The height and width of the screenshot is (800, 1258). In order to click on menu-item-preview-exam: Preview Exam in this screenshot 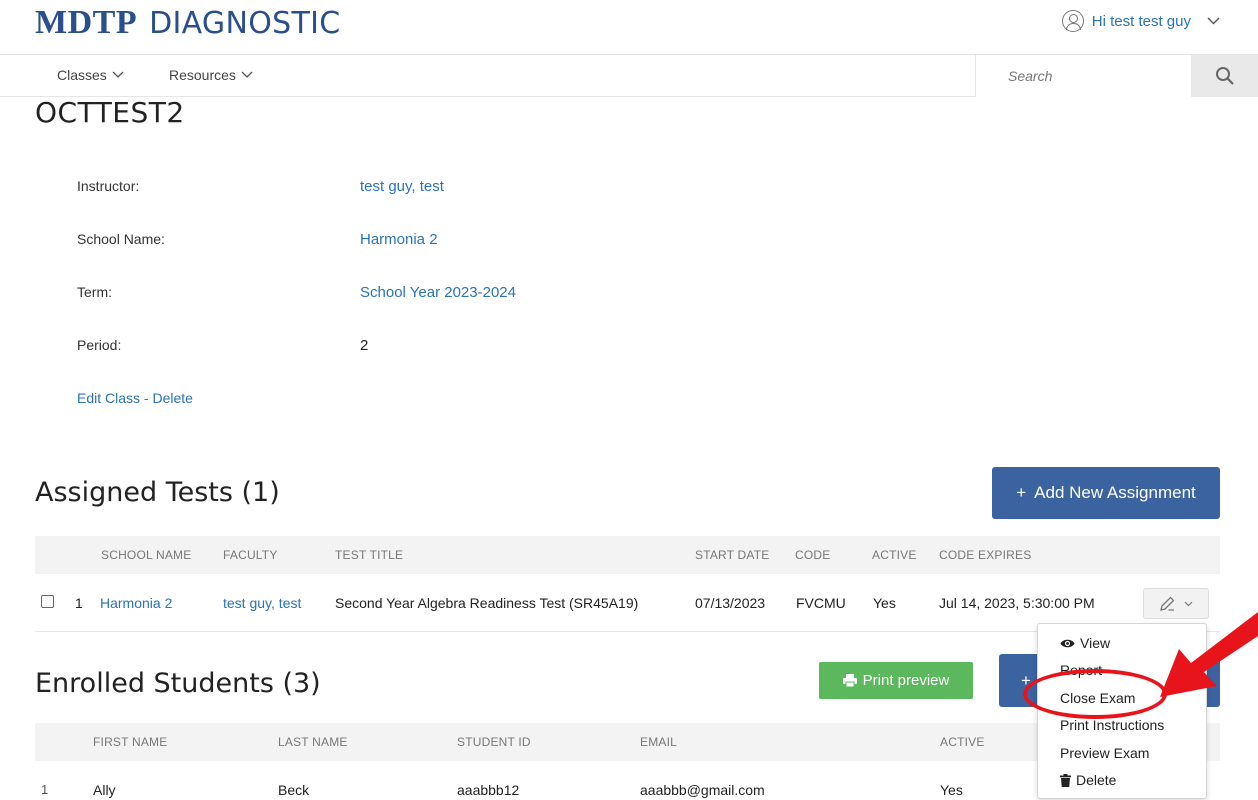, I will do `click(1104, 753)`.